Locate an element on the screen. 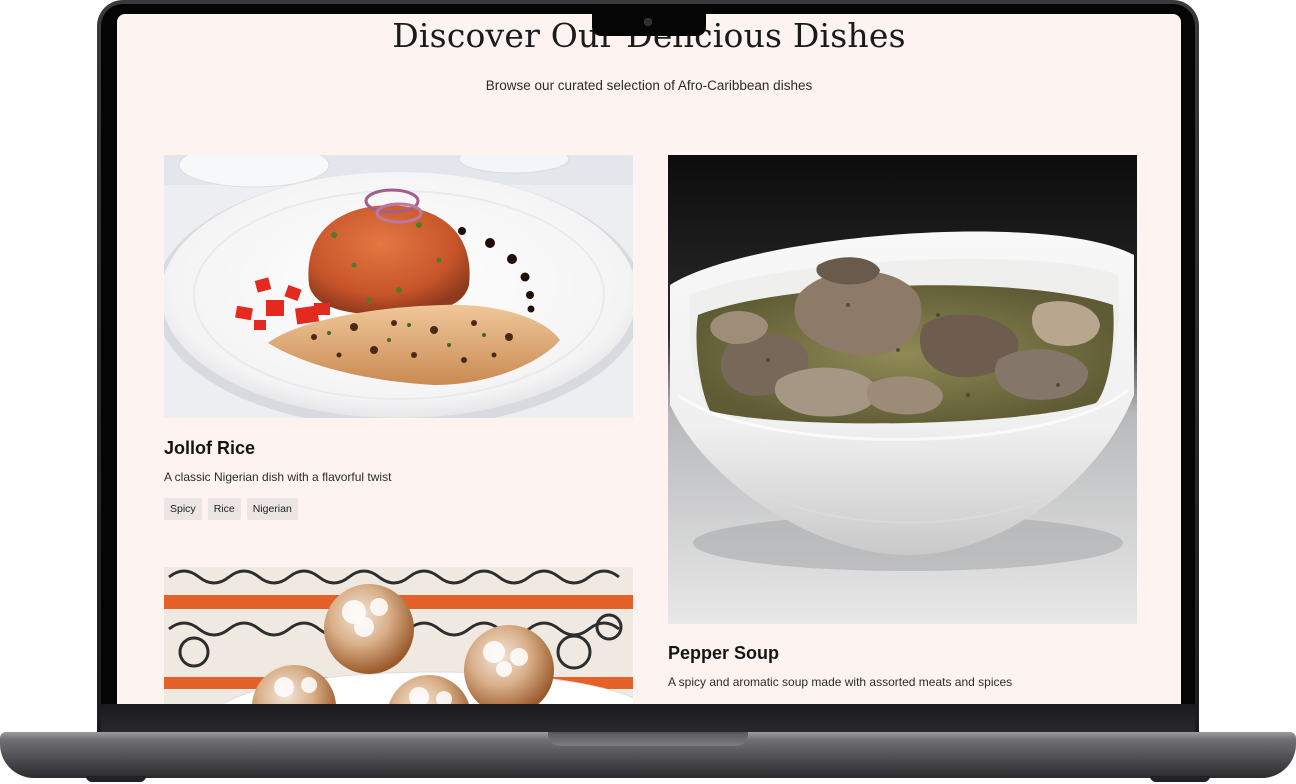  laptop-opening-notch is located at coordinates (648, 739).